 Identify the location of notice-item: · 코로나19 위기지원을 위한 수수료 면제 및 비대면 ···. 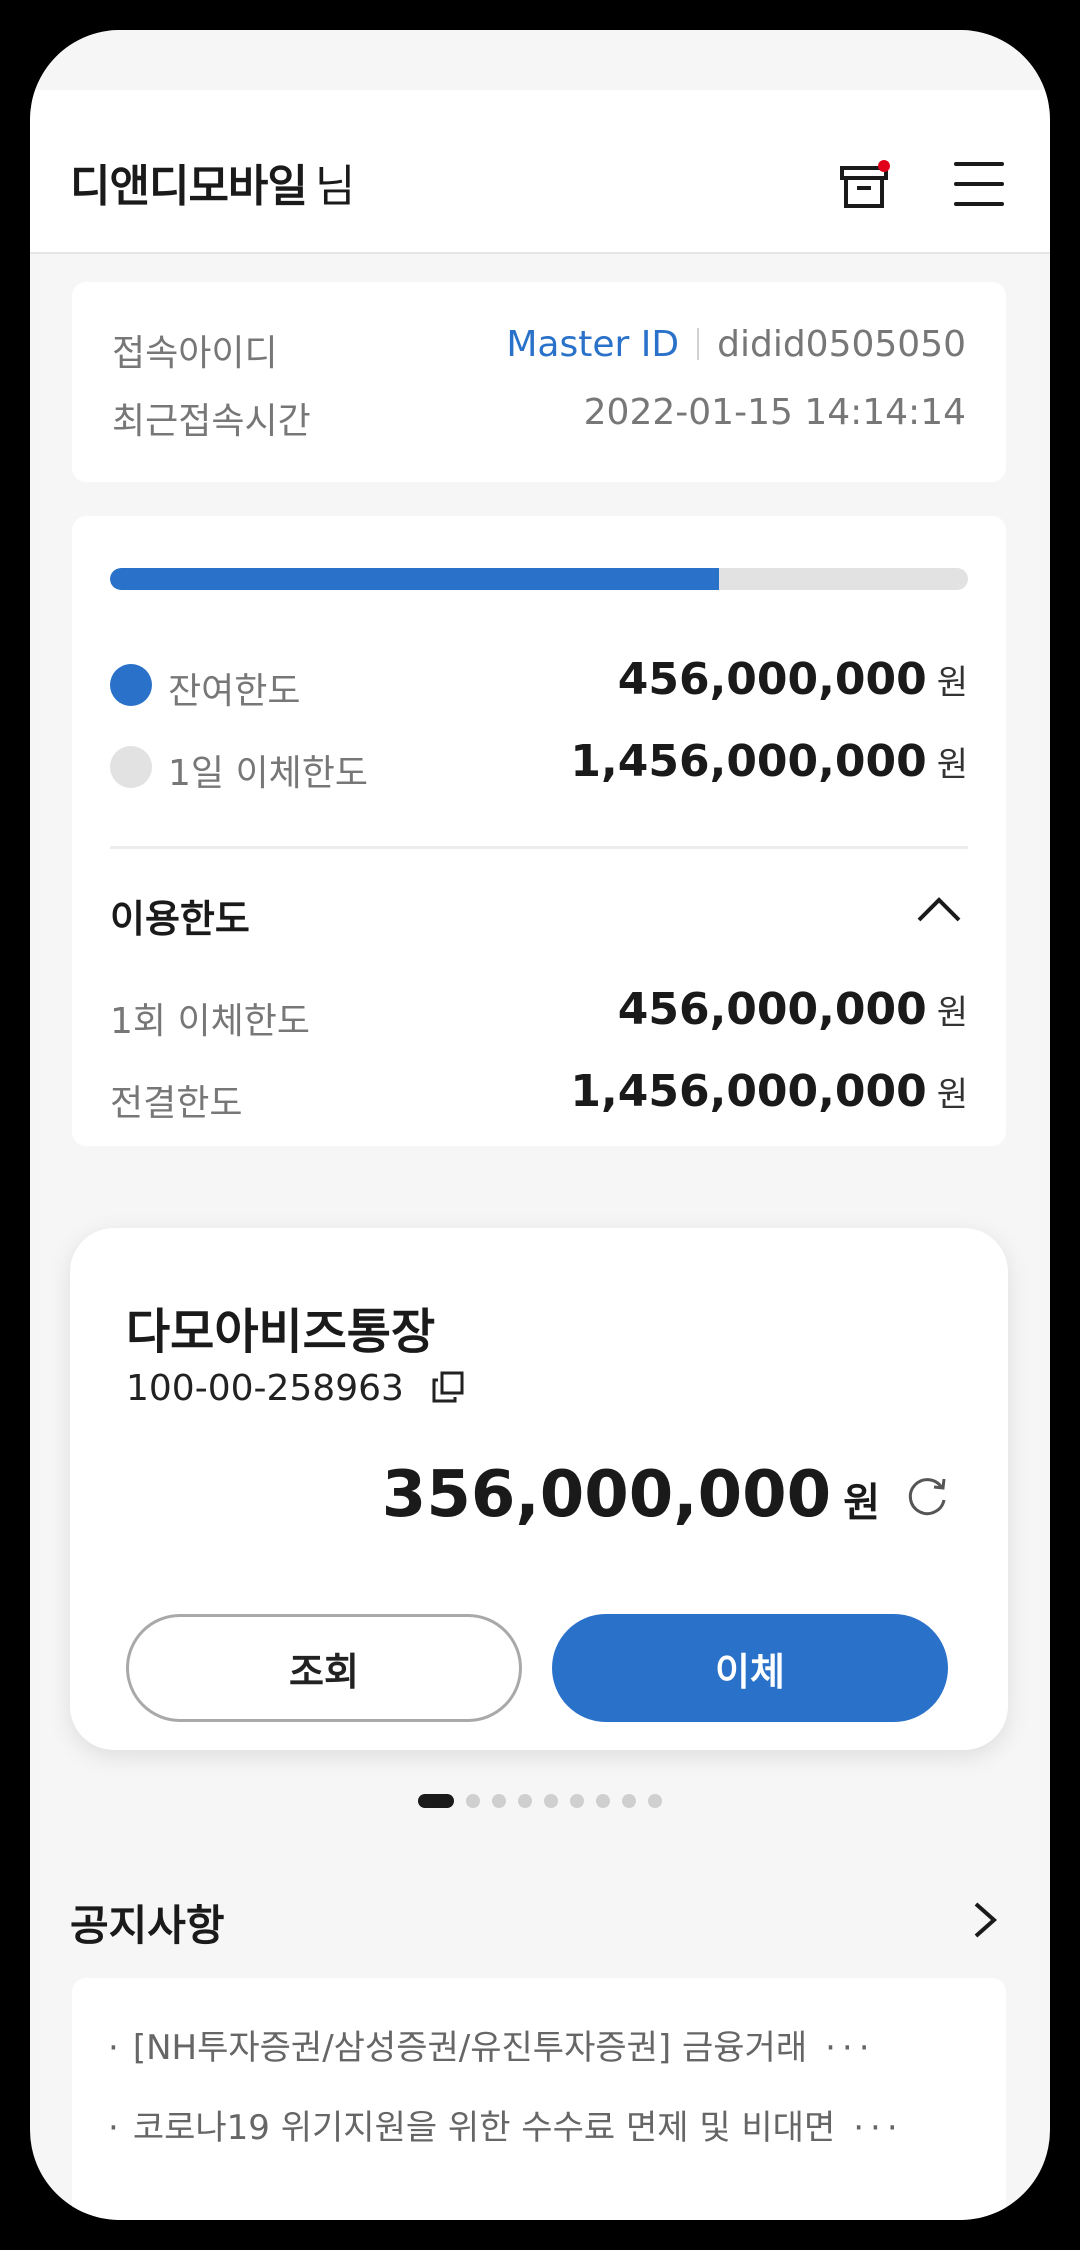
(545, 2125).